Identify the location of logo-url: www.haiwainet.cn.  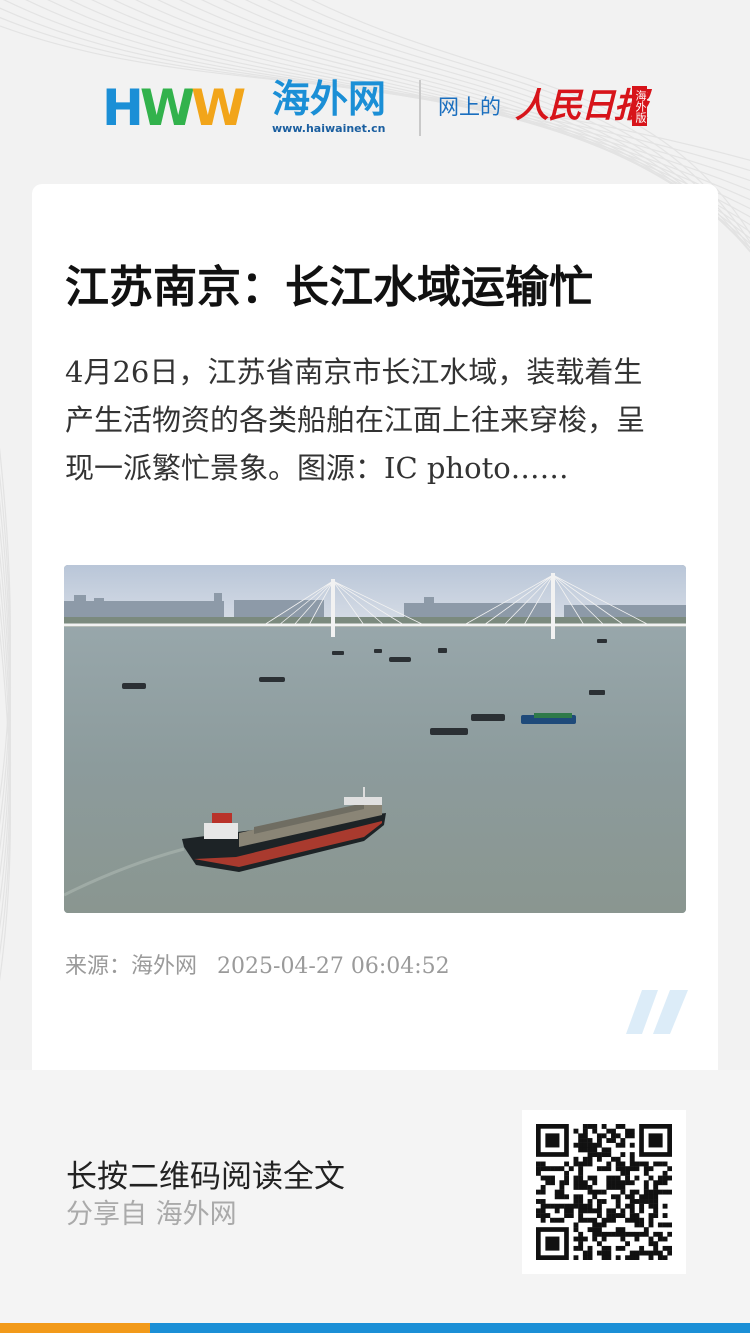
(329, 128).